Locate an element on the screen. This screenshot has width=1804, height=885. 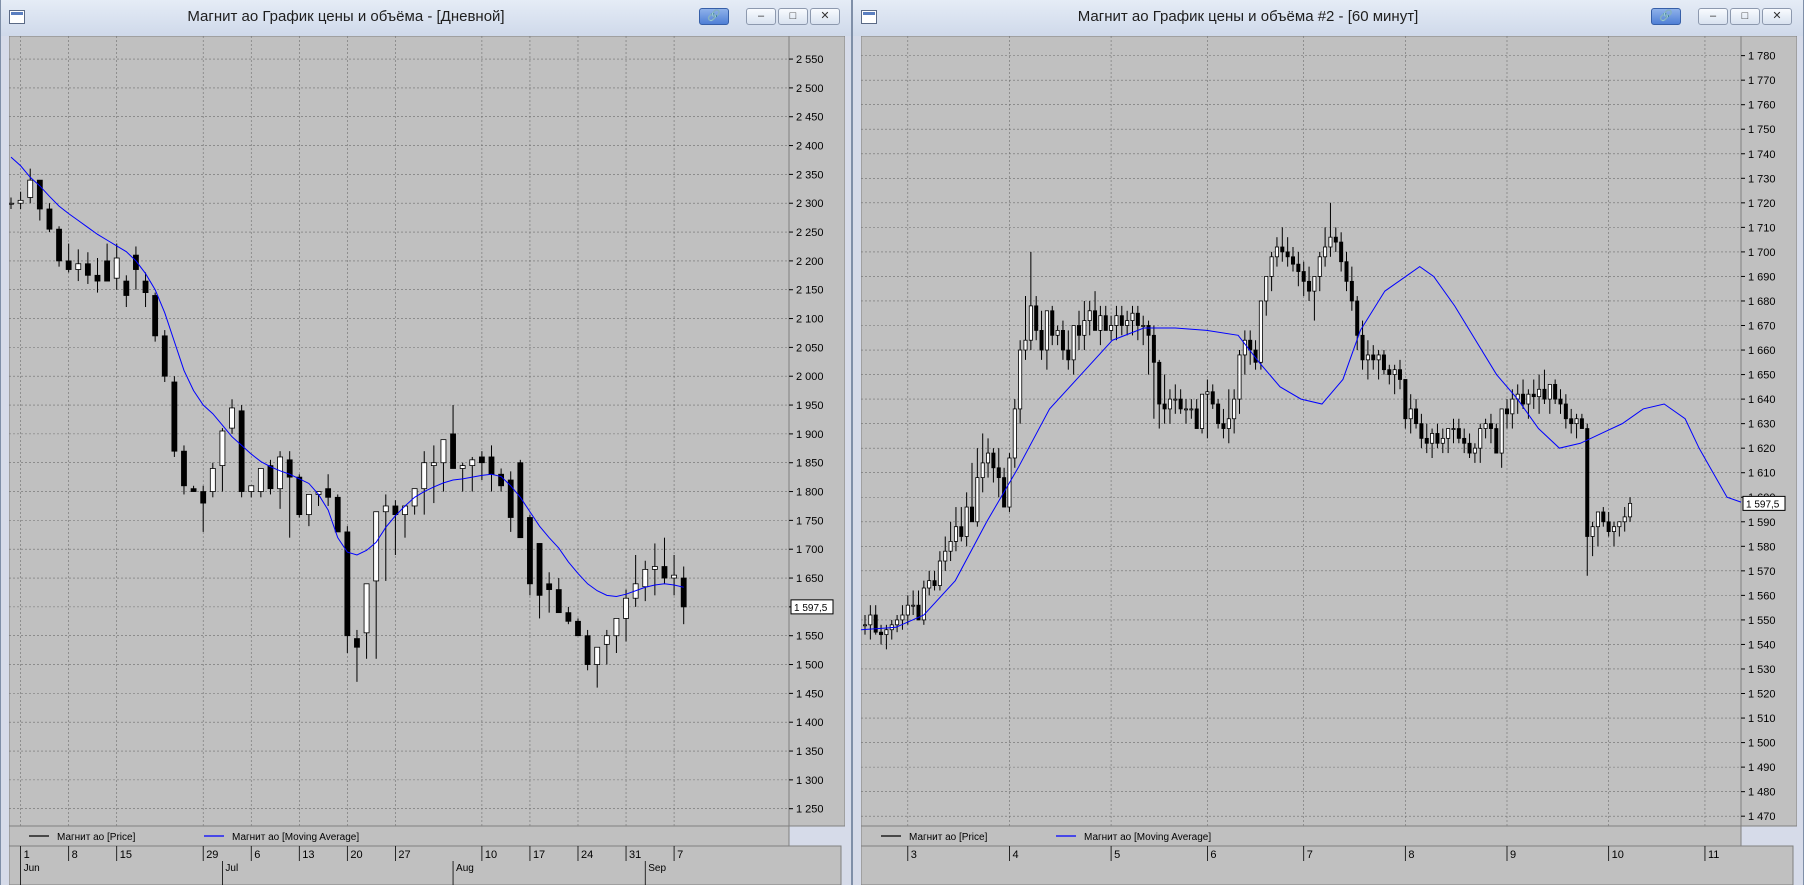
y-tick-label: 2 100 is located at coordinates (810, 320).